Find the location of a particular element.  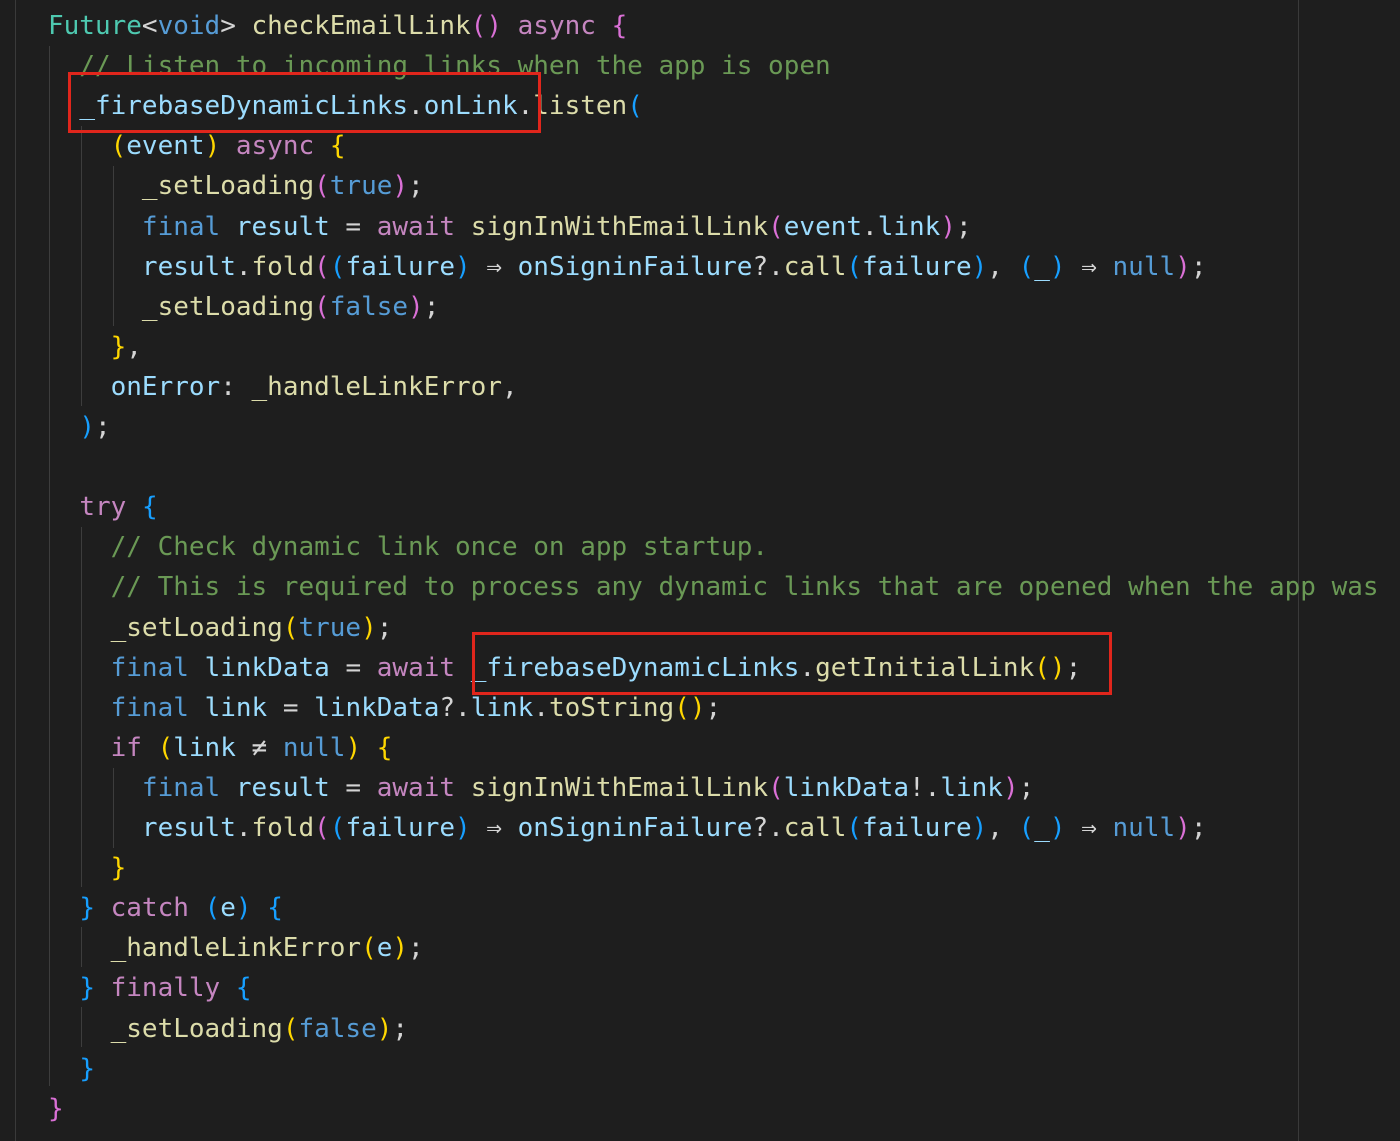

code-token: , is located at coordinates (134, 346).